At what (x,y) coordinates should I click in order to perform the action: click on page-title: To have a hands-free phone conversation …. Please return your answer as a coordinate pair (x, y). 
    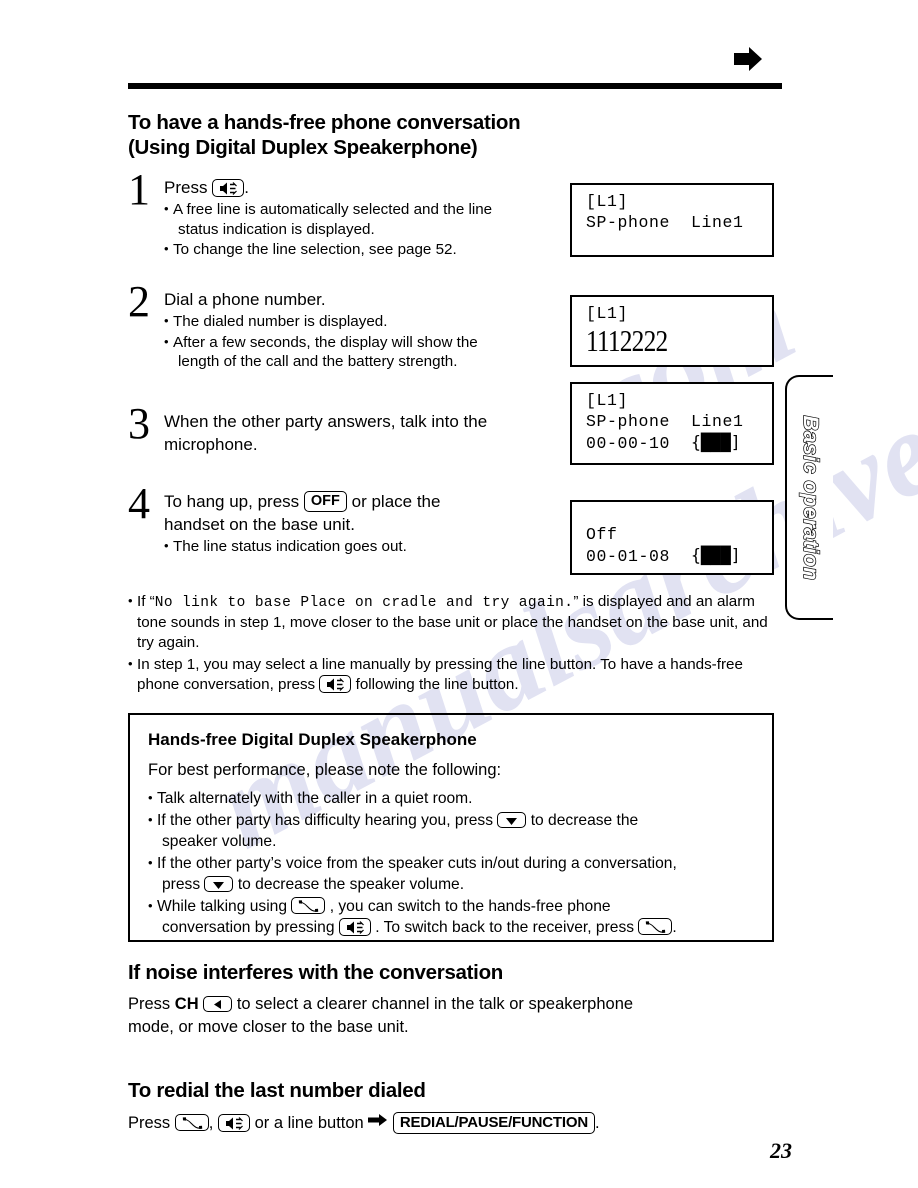
    Looking at the image, I should click on (324, 135).